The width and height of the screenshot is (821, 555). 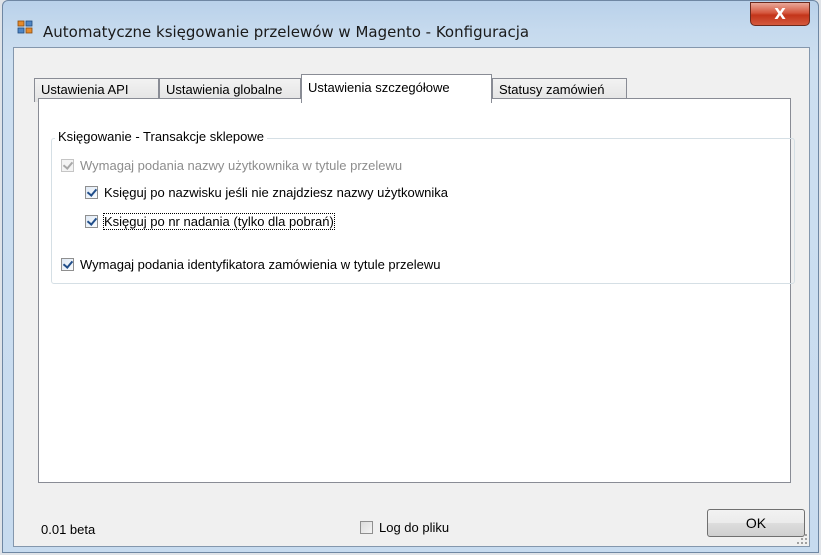 I want to click on close-button: X, so click(x=780, y=14).